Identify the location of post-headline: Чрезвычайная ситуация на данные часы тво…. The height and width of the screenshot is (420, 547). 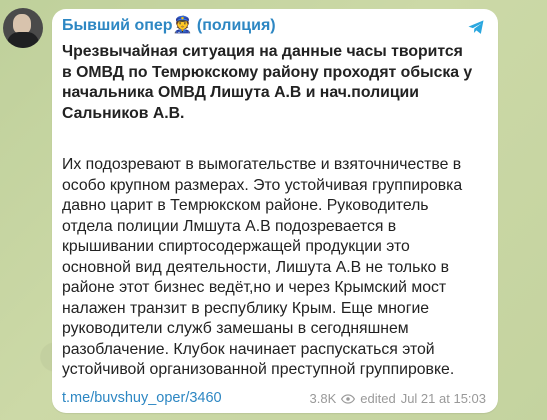
(267, 82).